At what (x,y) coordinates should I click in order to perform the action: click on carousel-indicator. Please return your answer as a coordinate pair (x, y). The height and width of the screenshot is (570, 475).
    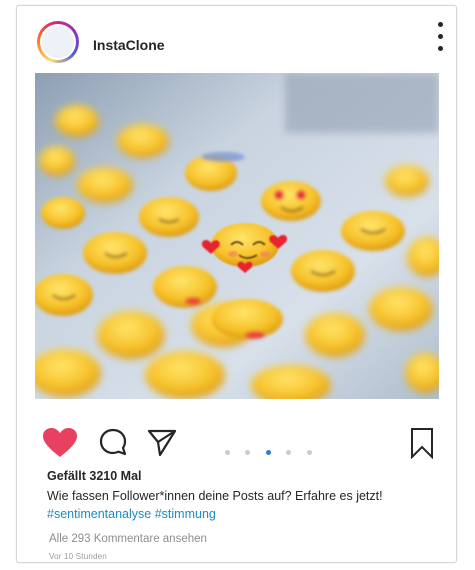
    Looking at the image, I should click on (274, 450).